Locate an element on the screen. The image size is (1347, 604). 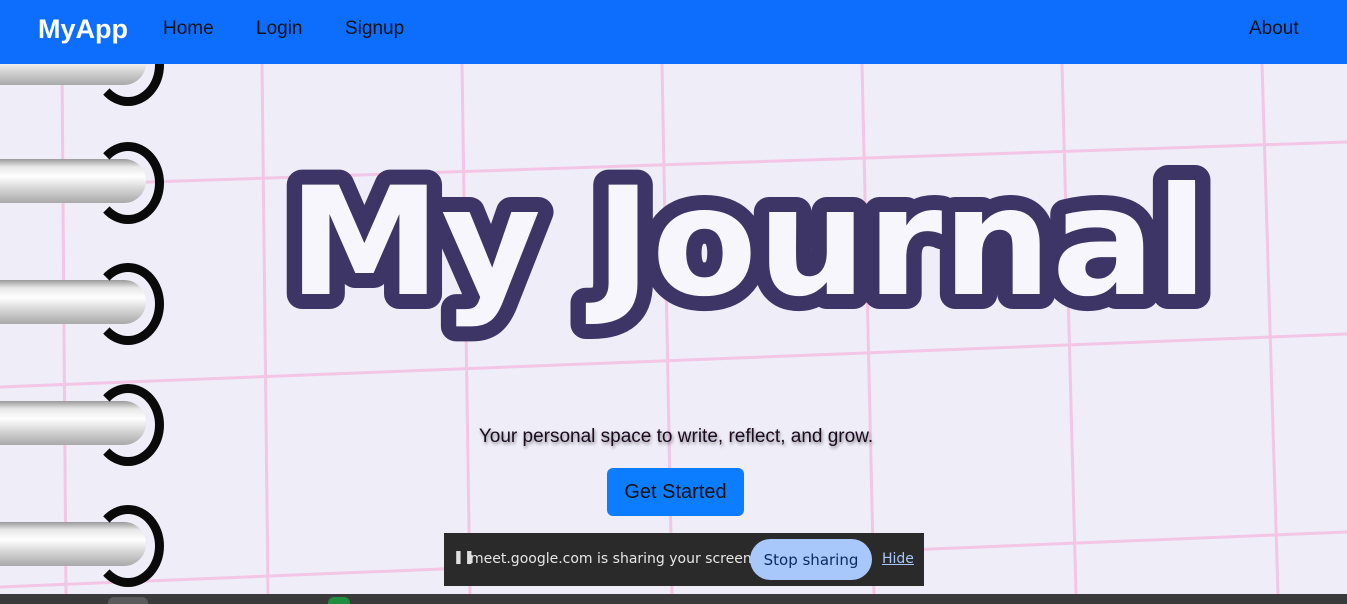
taskbar is located at coordinates (673, 599).